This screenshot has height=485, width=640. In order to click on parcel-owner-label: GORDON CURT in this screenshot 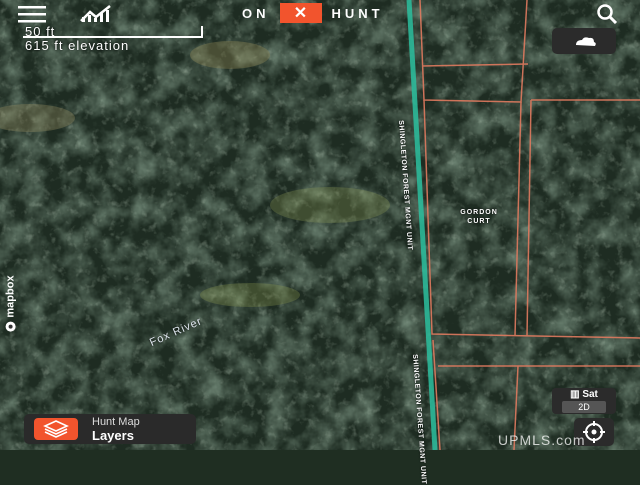, I will do `click(479, 217)`.